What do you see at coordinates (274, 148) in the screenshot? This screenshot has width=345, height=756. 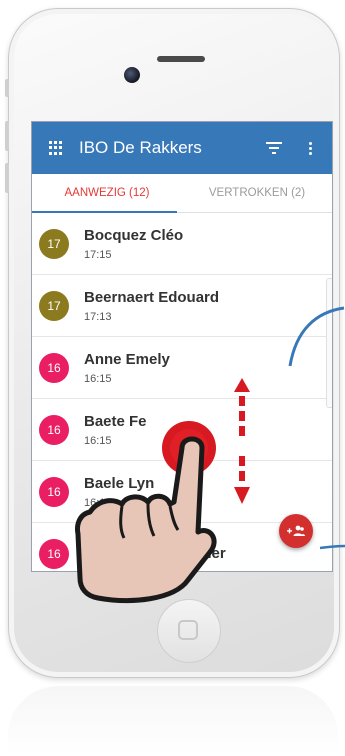 I see `filter-icon` at bounding box center [274, 148].